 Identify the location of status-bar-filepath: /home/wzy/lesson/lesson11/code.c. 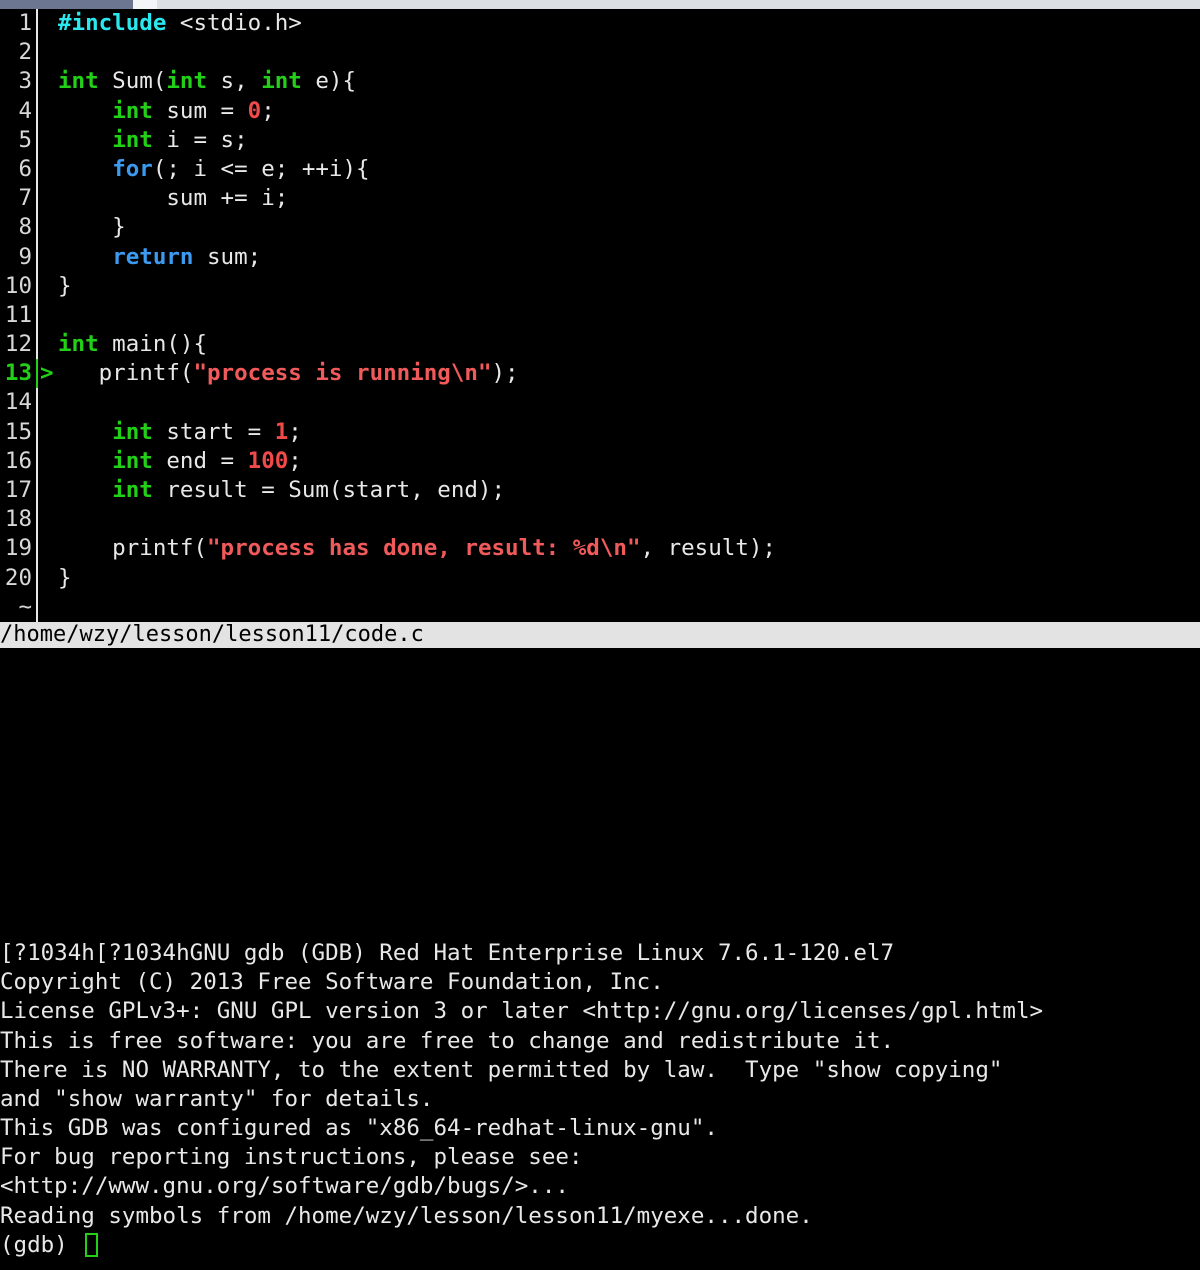
(600, 635).